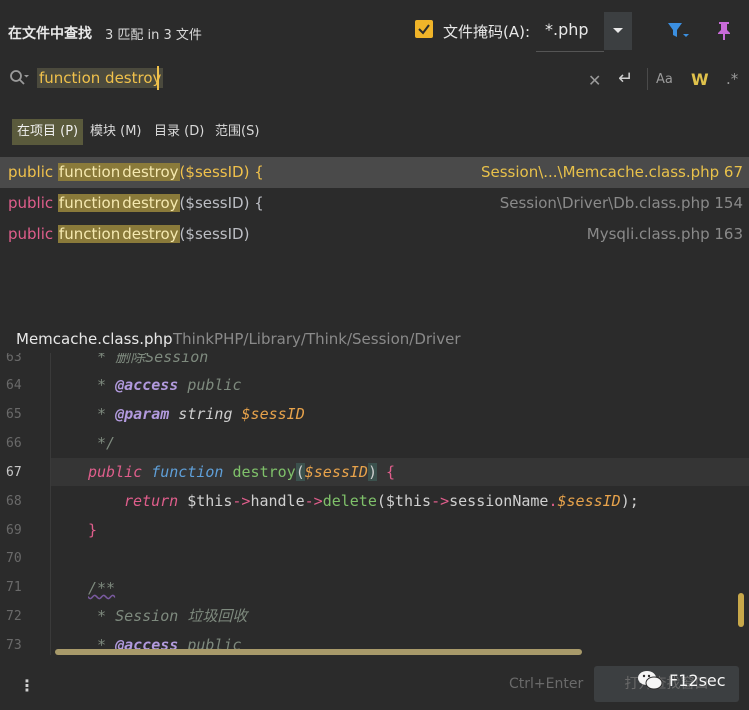  I want to click on doc-variable: $sessID, so click(273, 414).